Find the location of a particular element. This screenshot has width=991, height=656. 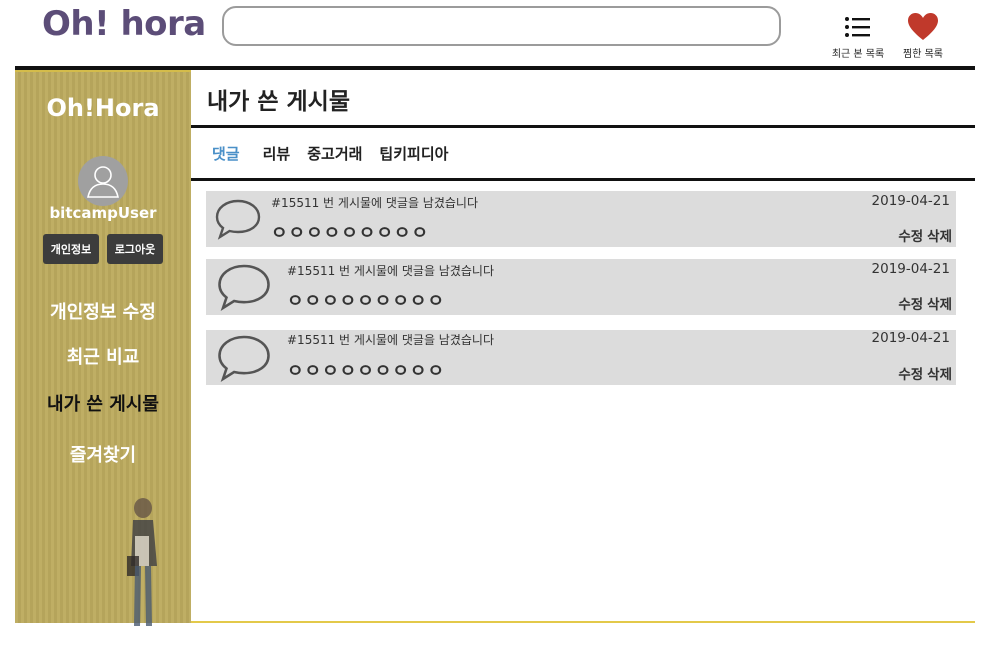

user-icon is located at coordinates (103, 182).